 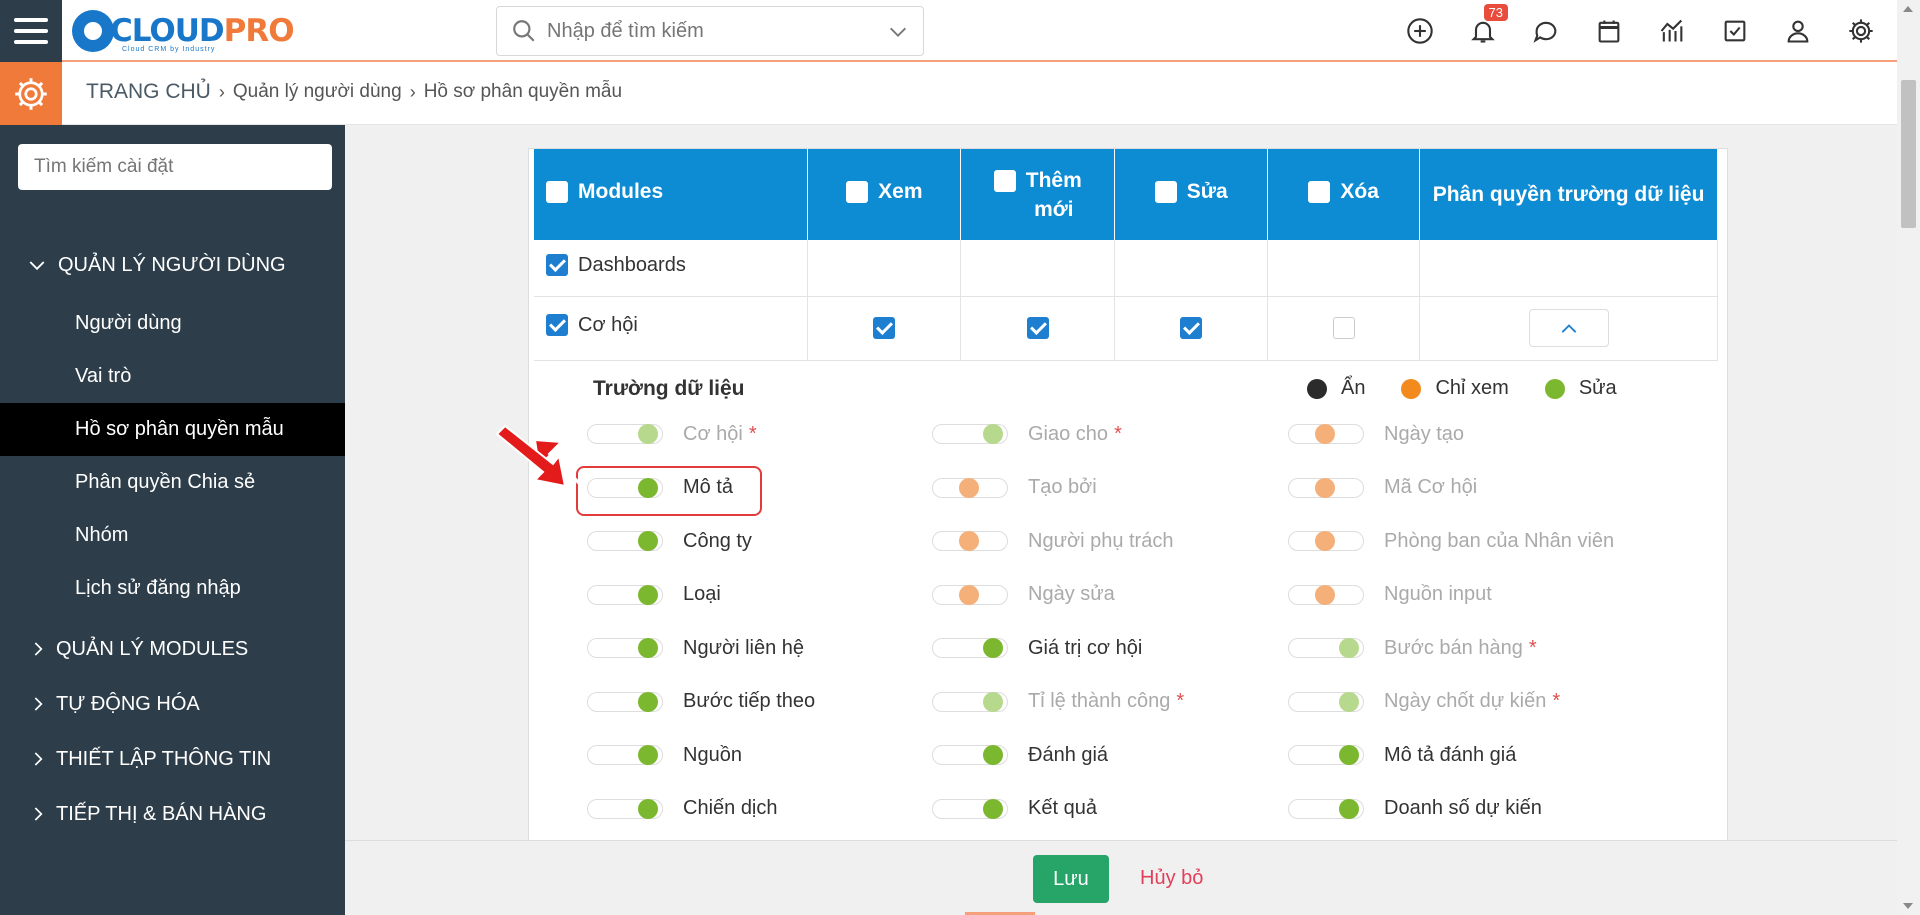 What do you see at coordinates (1343, 328) in the screenshot?
I see `delete-checkbox` at bounding box center [1343, 328].